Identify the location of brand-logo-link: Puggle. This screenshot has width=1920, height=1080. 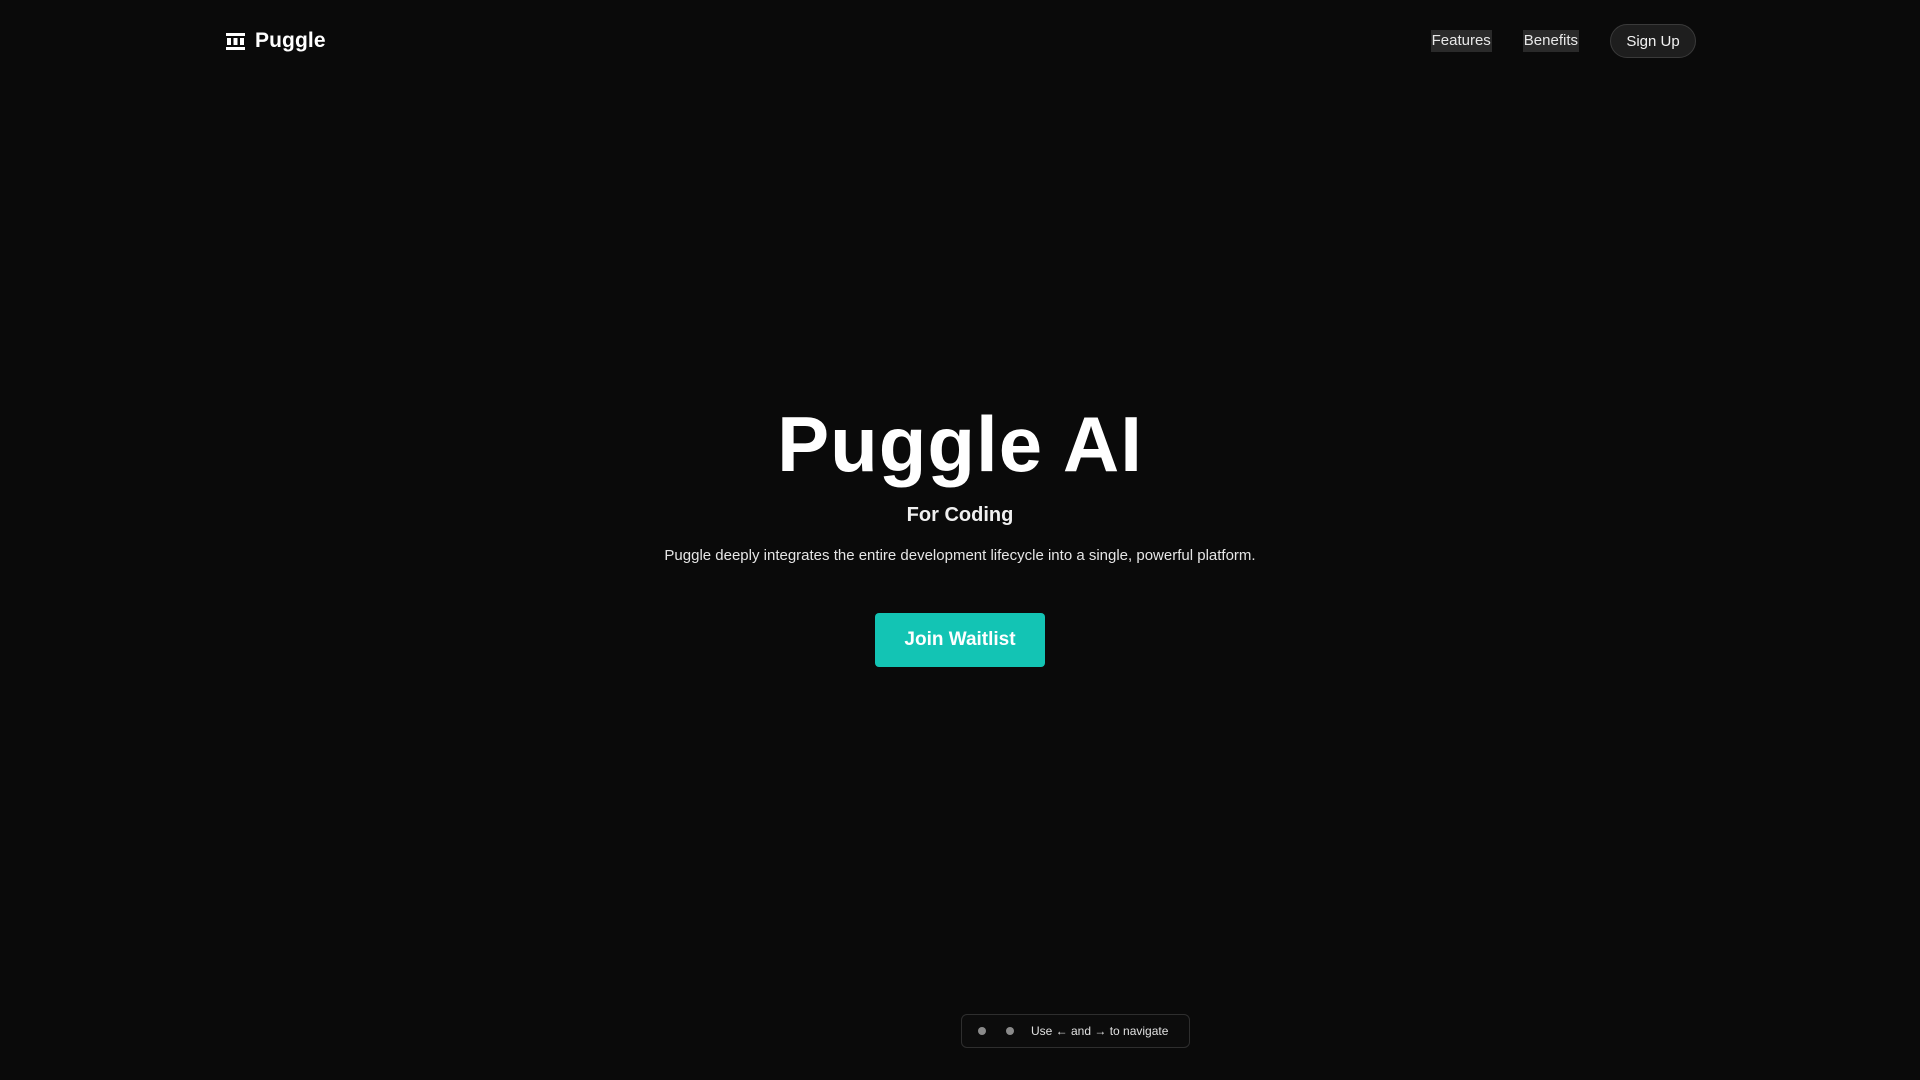
(276, 41).